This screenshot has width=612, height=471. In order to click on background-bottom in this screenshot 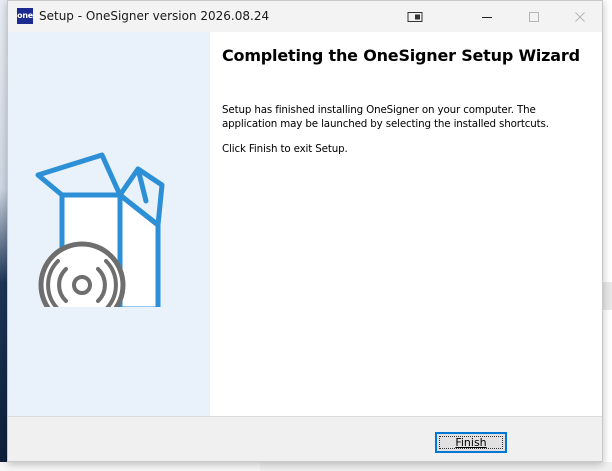, I will do `click(306, 466)`.